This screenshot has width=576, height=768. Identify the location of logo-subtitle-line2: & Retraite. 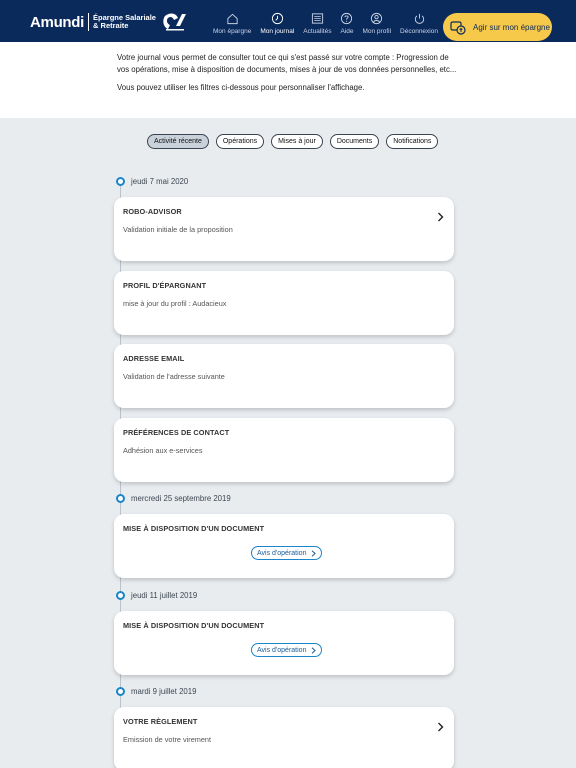
(111, 25).